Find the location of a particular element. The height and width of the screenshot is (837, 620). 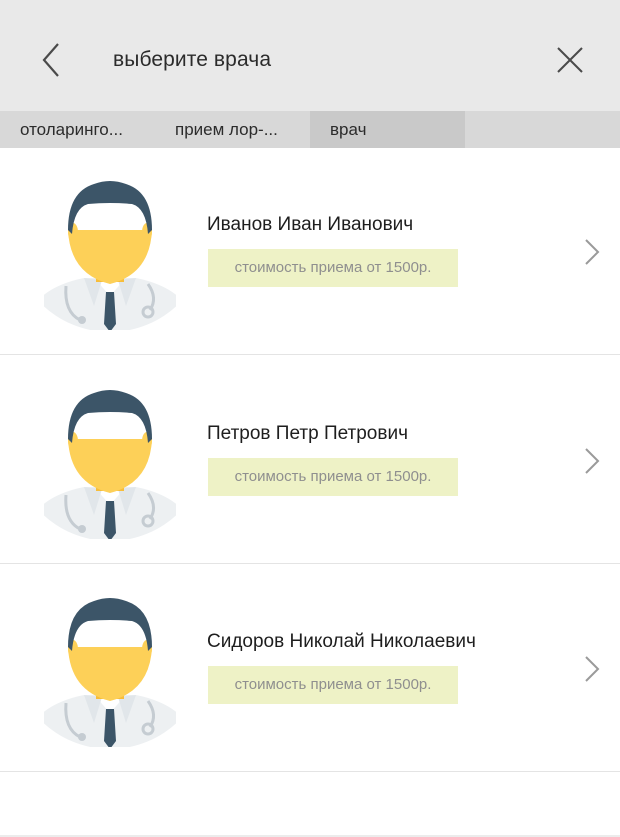

back-button is located at coordinates (51, 60).